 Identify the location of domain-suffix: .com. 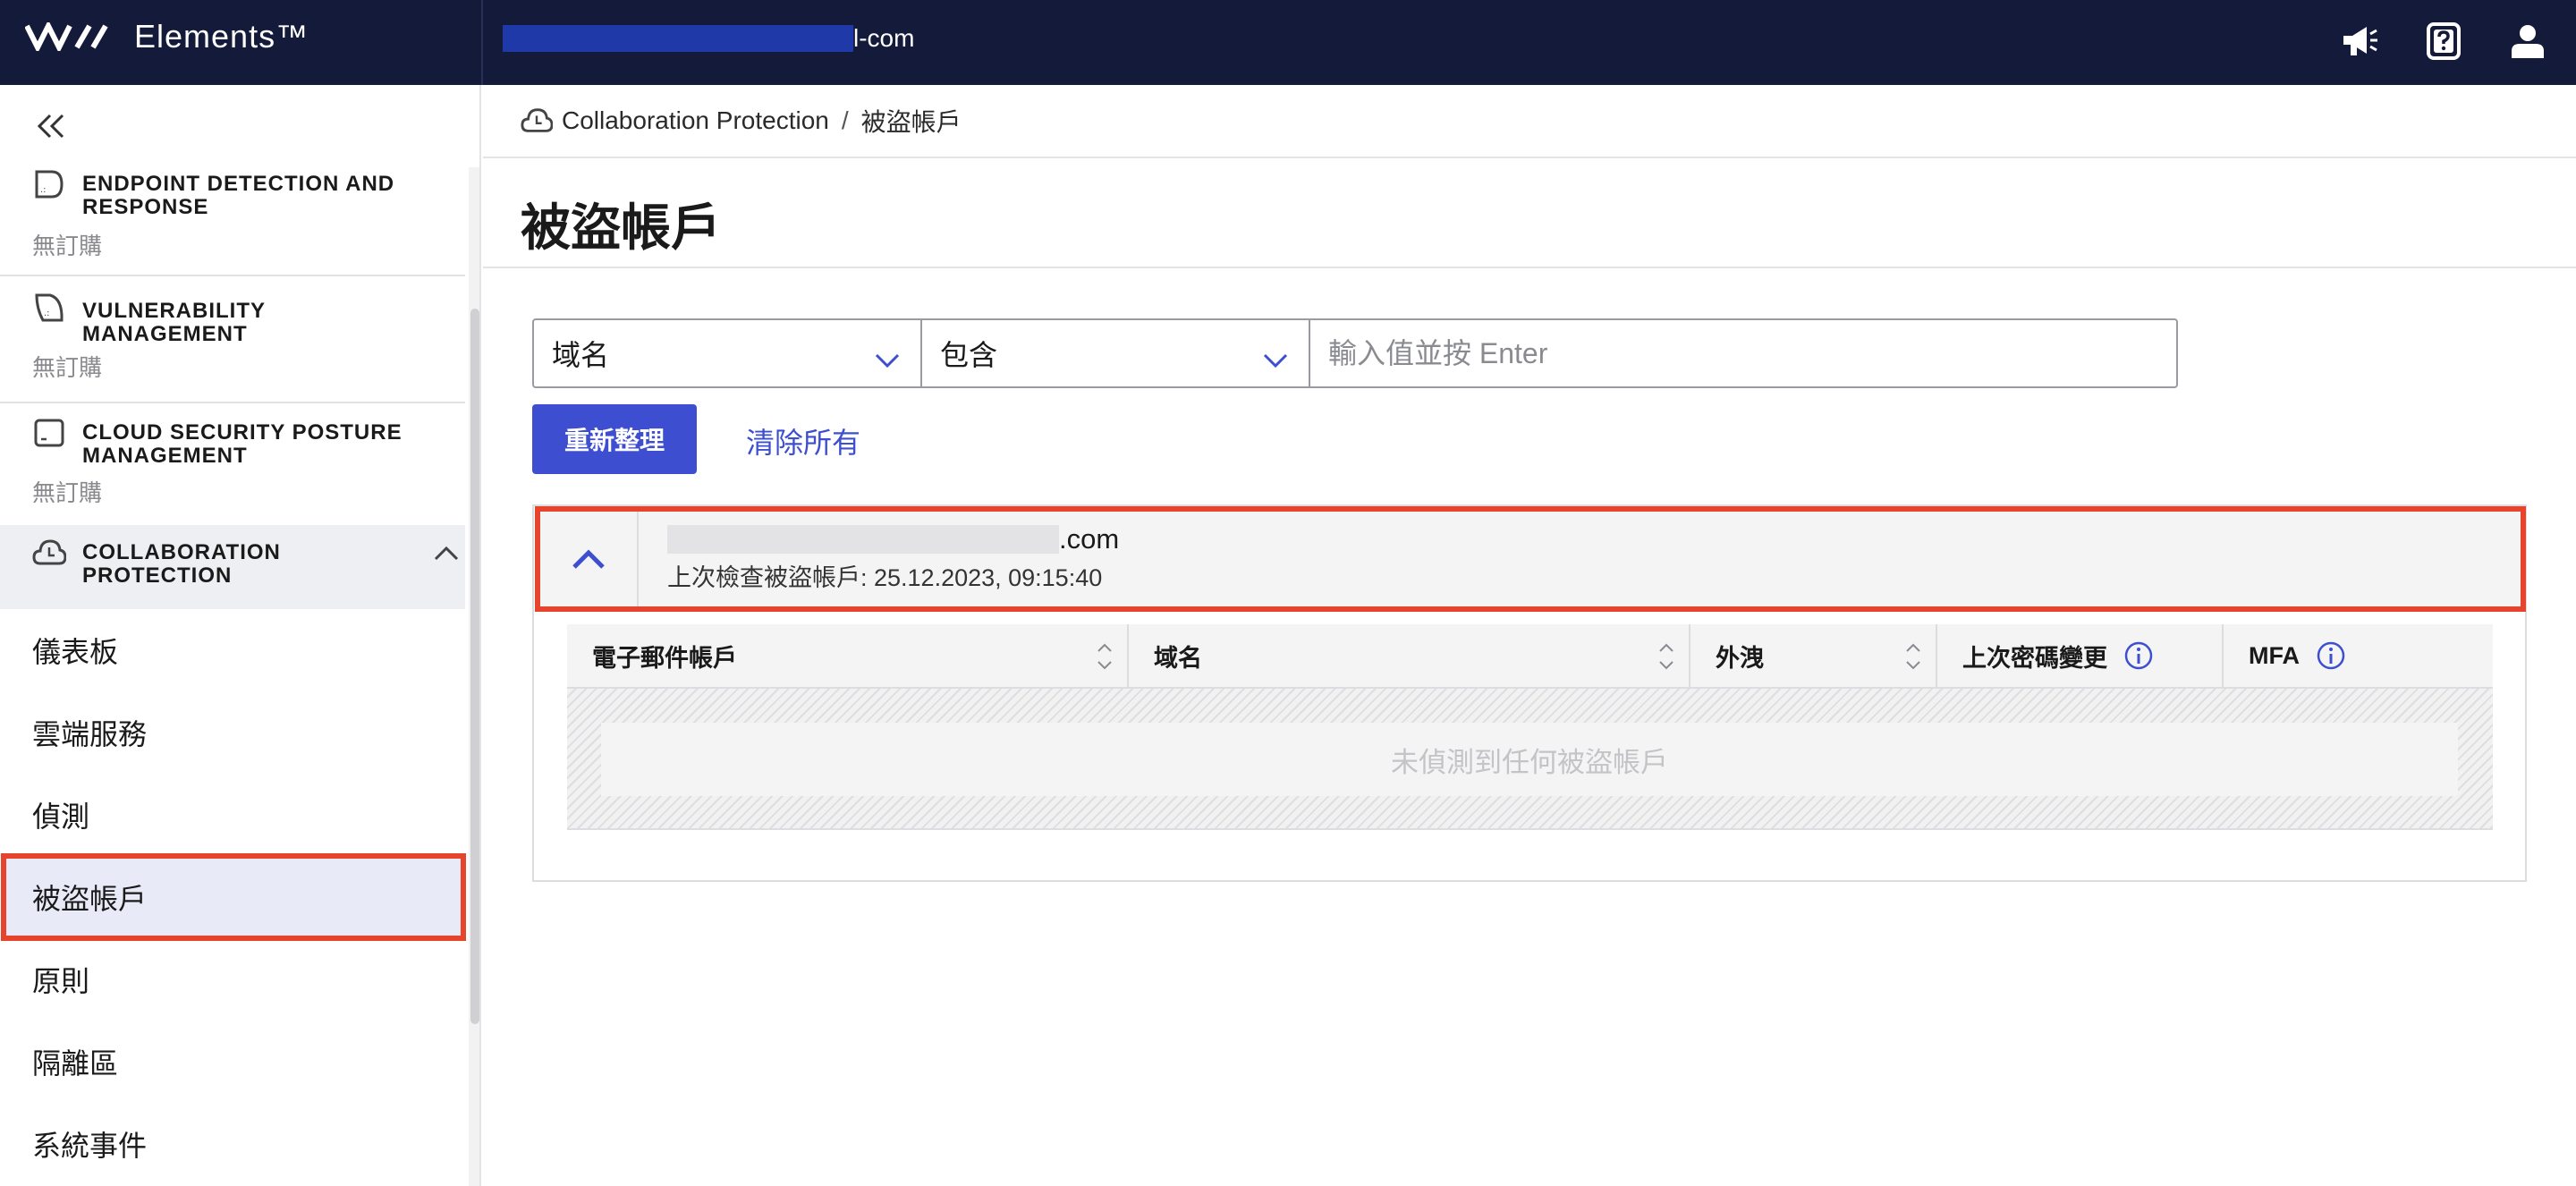
(1089, 539).